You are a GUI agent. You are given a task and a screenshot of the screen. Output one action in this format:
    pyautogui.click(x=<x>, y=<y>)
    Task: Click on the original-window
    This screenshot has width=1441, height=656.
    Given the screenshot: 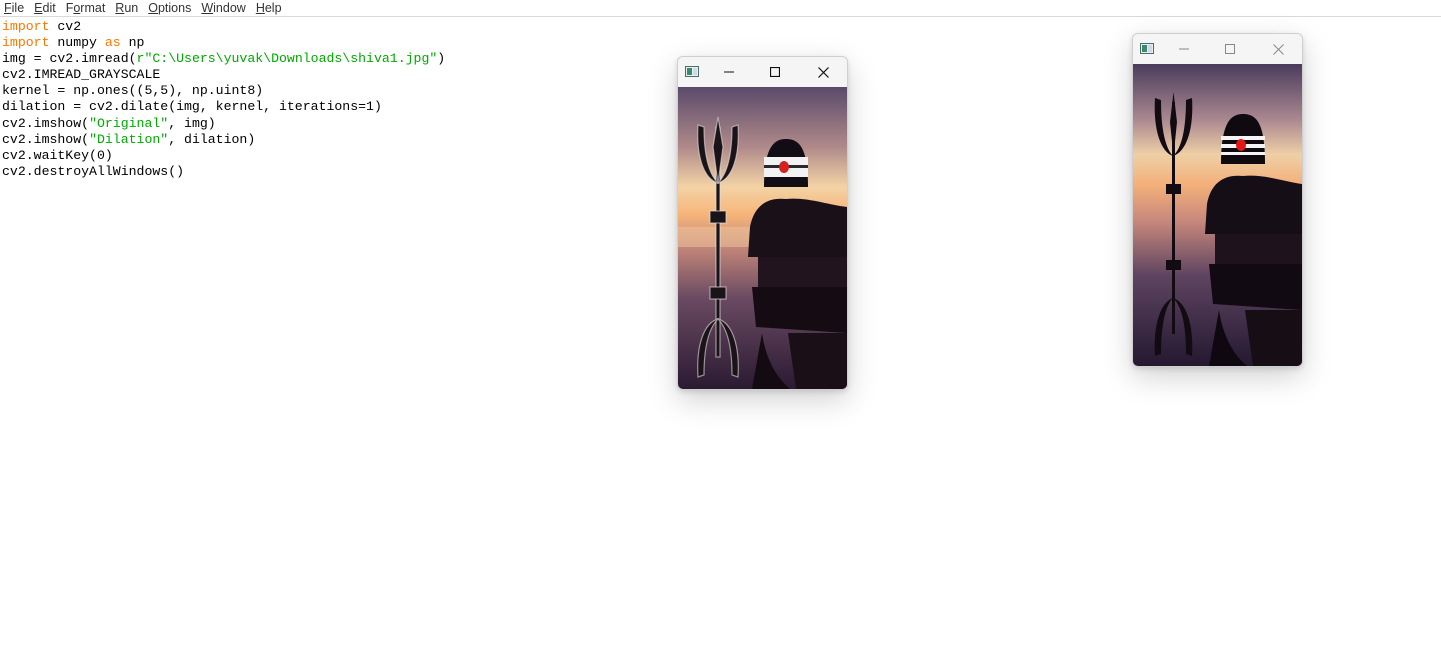 What is the action you would take?
    pyautogui.click(x=1217, y=200)
    